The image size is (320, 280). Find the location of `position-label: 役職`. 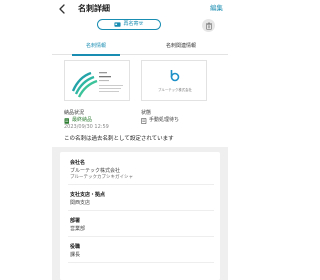

position-label: 役職 is located at coordinates (75, 247).